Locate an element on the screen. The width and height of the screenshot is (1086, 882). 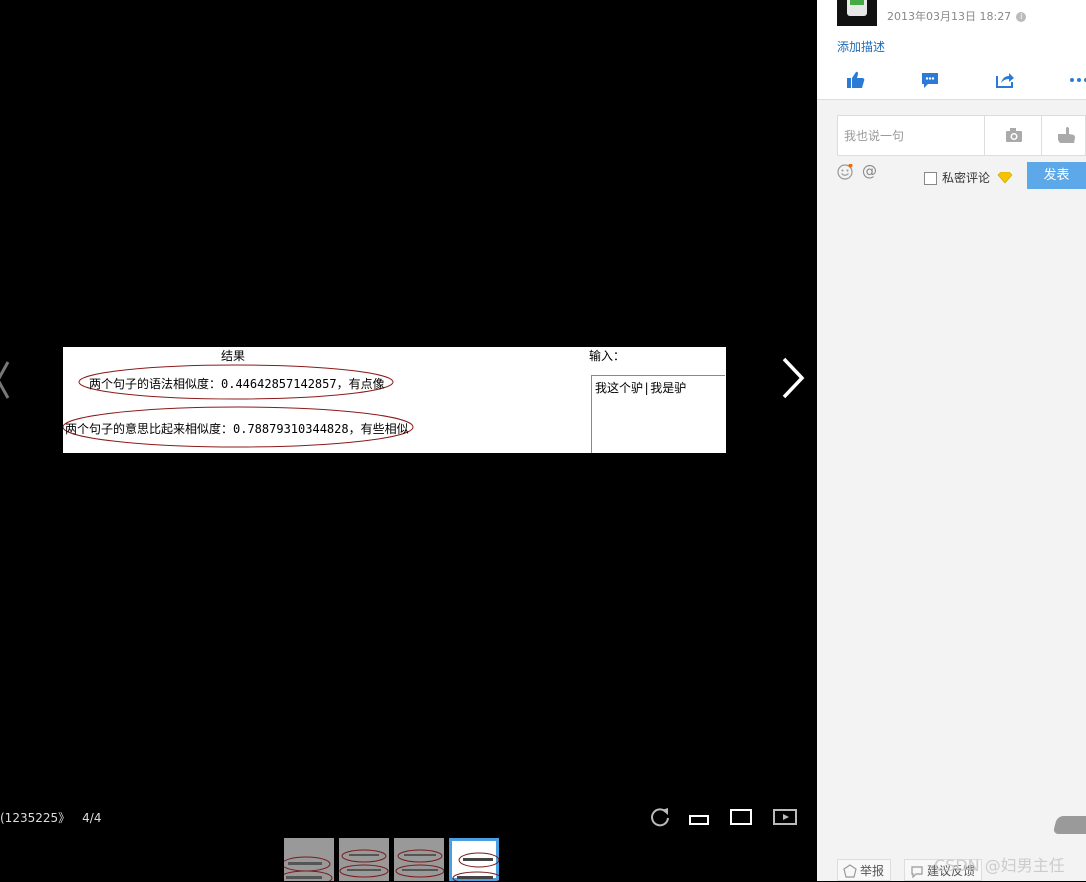
previous-arrow-icon is located at coordinates (7, 380).